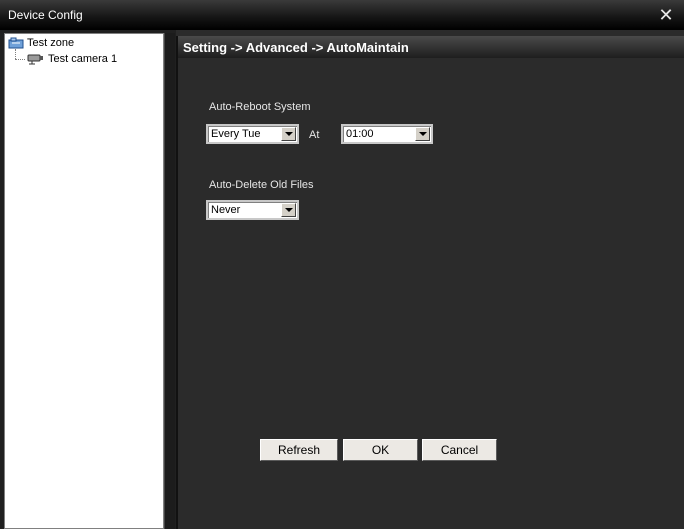  What do you see at coordinates (35, 59) in the screenshot?
I see `camera-icon` at bounding box center [35, 59].